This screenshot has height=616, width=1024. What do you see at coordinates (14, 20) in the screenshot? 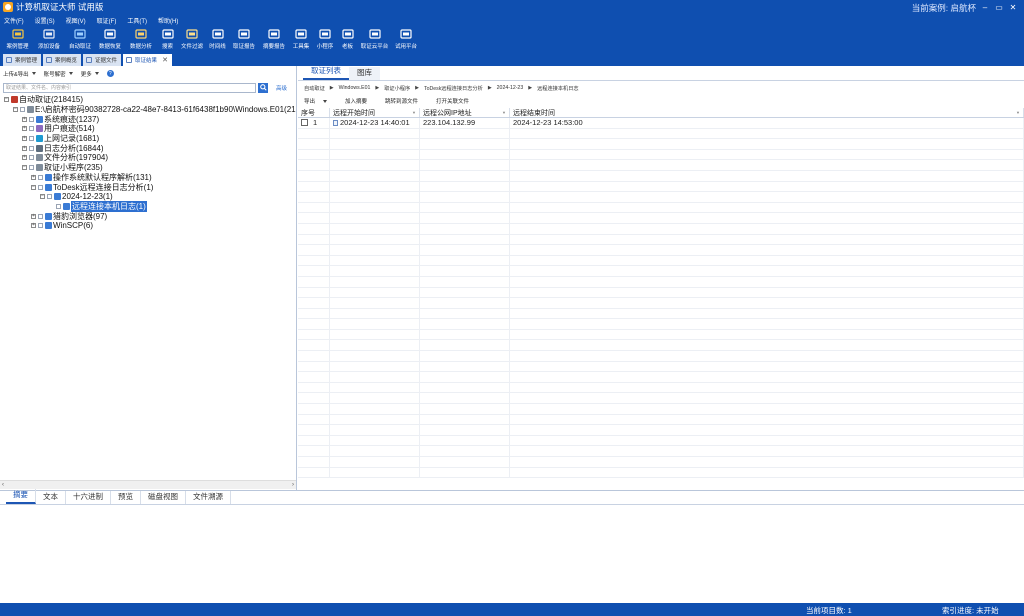
I see `menu-file: 文件(F)` at bounding box center [14, 20].